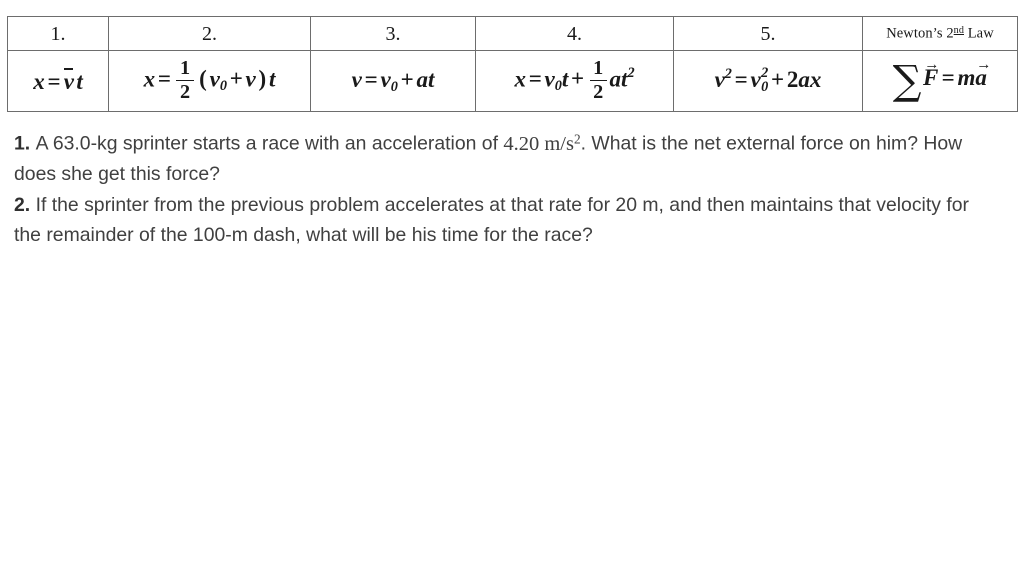  I want to click on law-header-ordinal-number: 2, so click(950, 33).